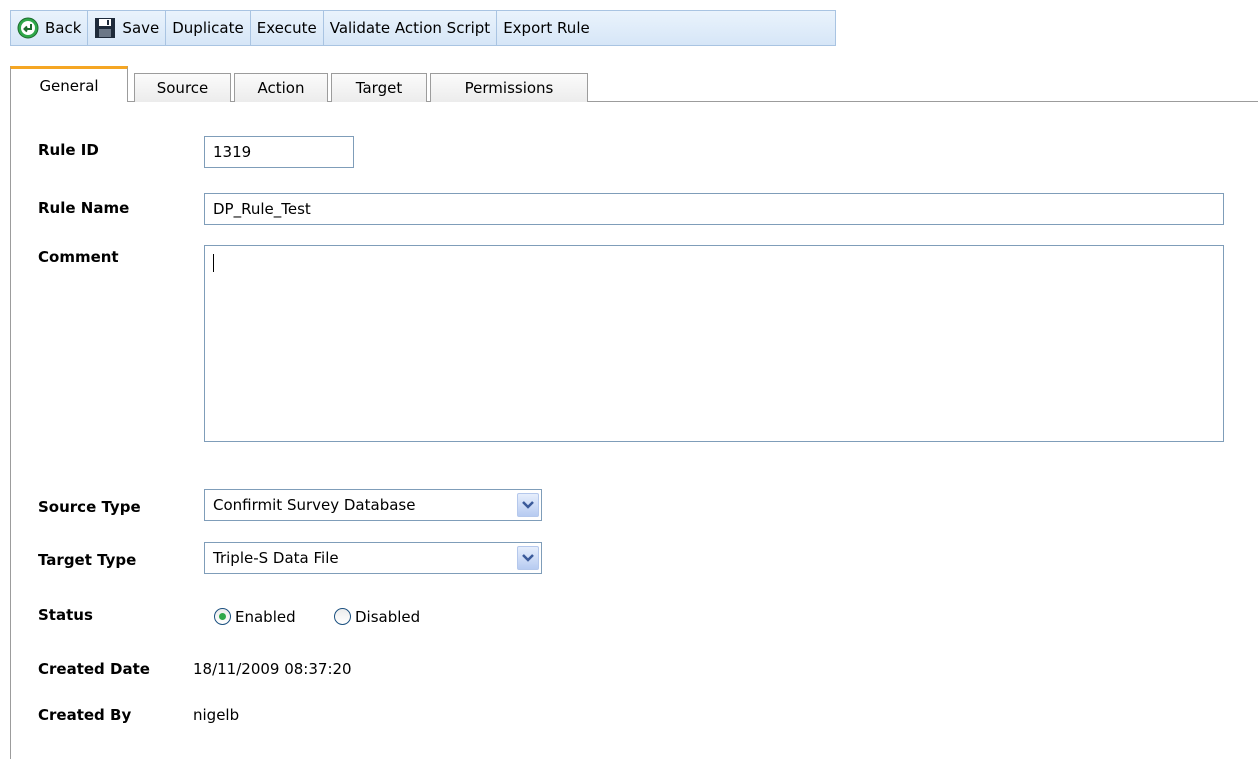 Image resolution: width=1258 pixels, height=759 pixels. What do you see at coordinates (314, 505) in the screenshot?
I see `source-type-value: Confirmit Survey Database` at bounding box center [314, 505].